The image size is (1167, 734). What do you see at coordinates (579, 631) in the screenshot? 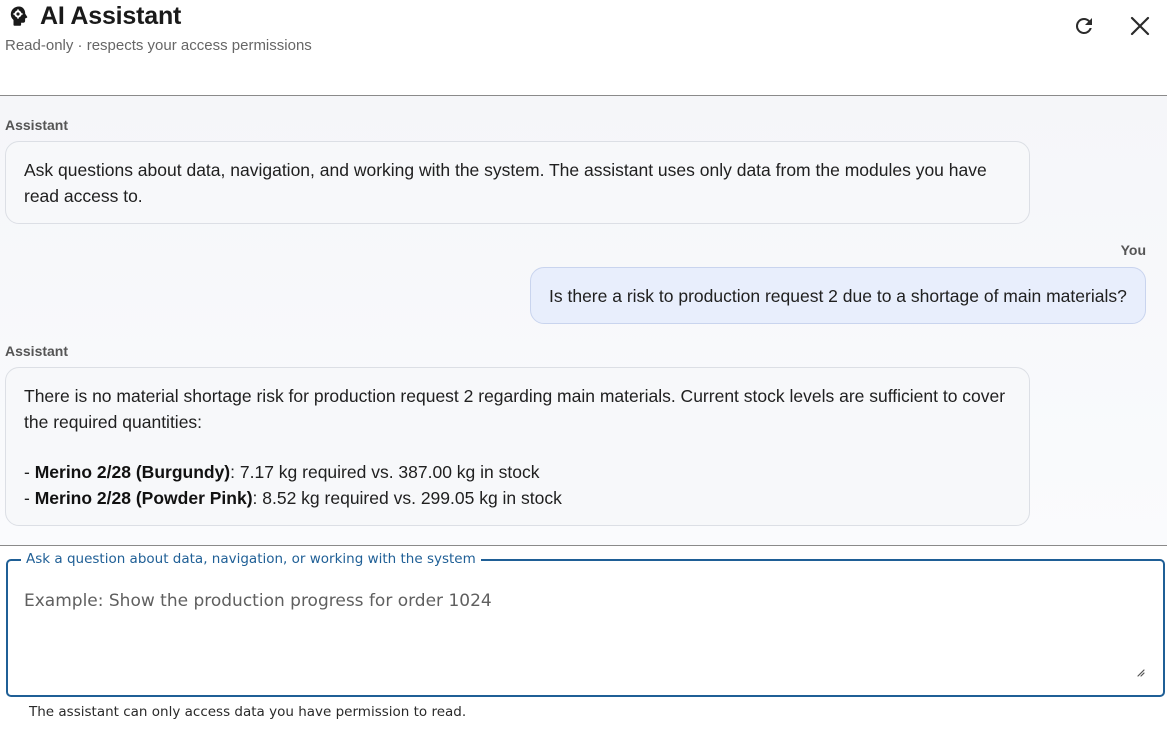
I see `question-input` at bounding box center [579, 631].